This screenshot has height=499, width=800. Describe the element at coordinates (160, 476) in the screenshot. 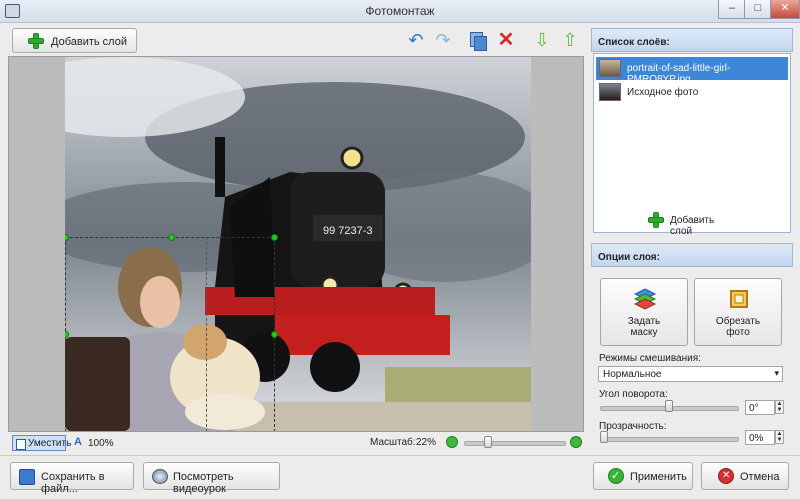

I see `webcam-icon` at that location.